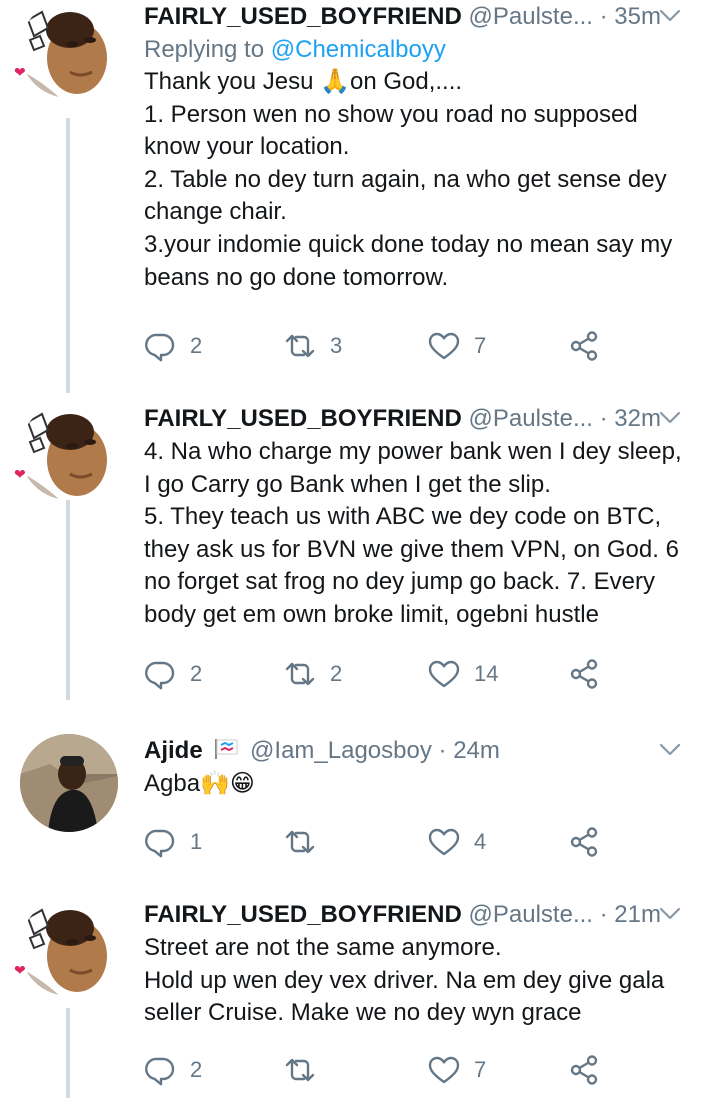 The image size is (710, 1101). I want to click on retweet-button: 2, so click(313, 674).